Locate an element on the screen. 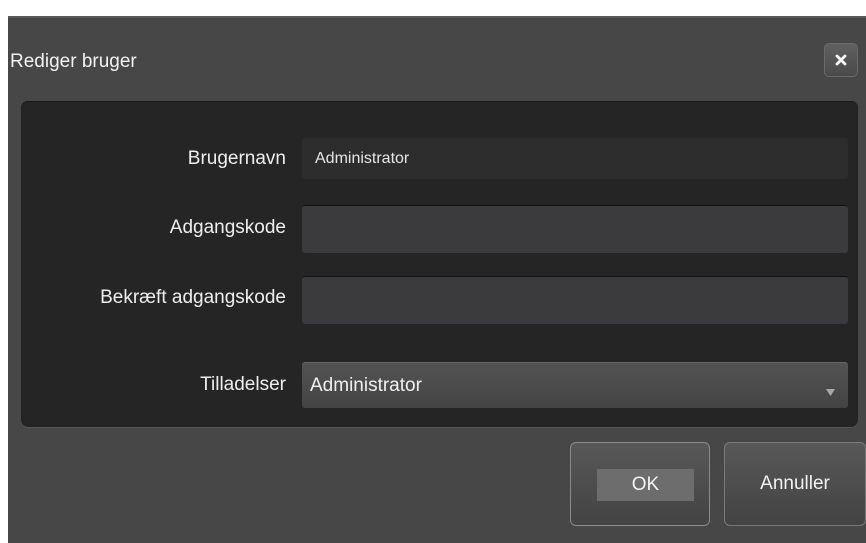  chevron-down-icon is located at coordinates (830, 392).